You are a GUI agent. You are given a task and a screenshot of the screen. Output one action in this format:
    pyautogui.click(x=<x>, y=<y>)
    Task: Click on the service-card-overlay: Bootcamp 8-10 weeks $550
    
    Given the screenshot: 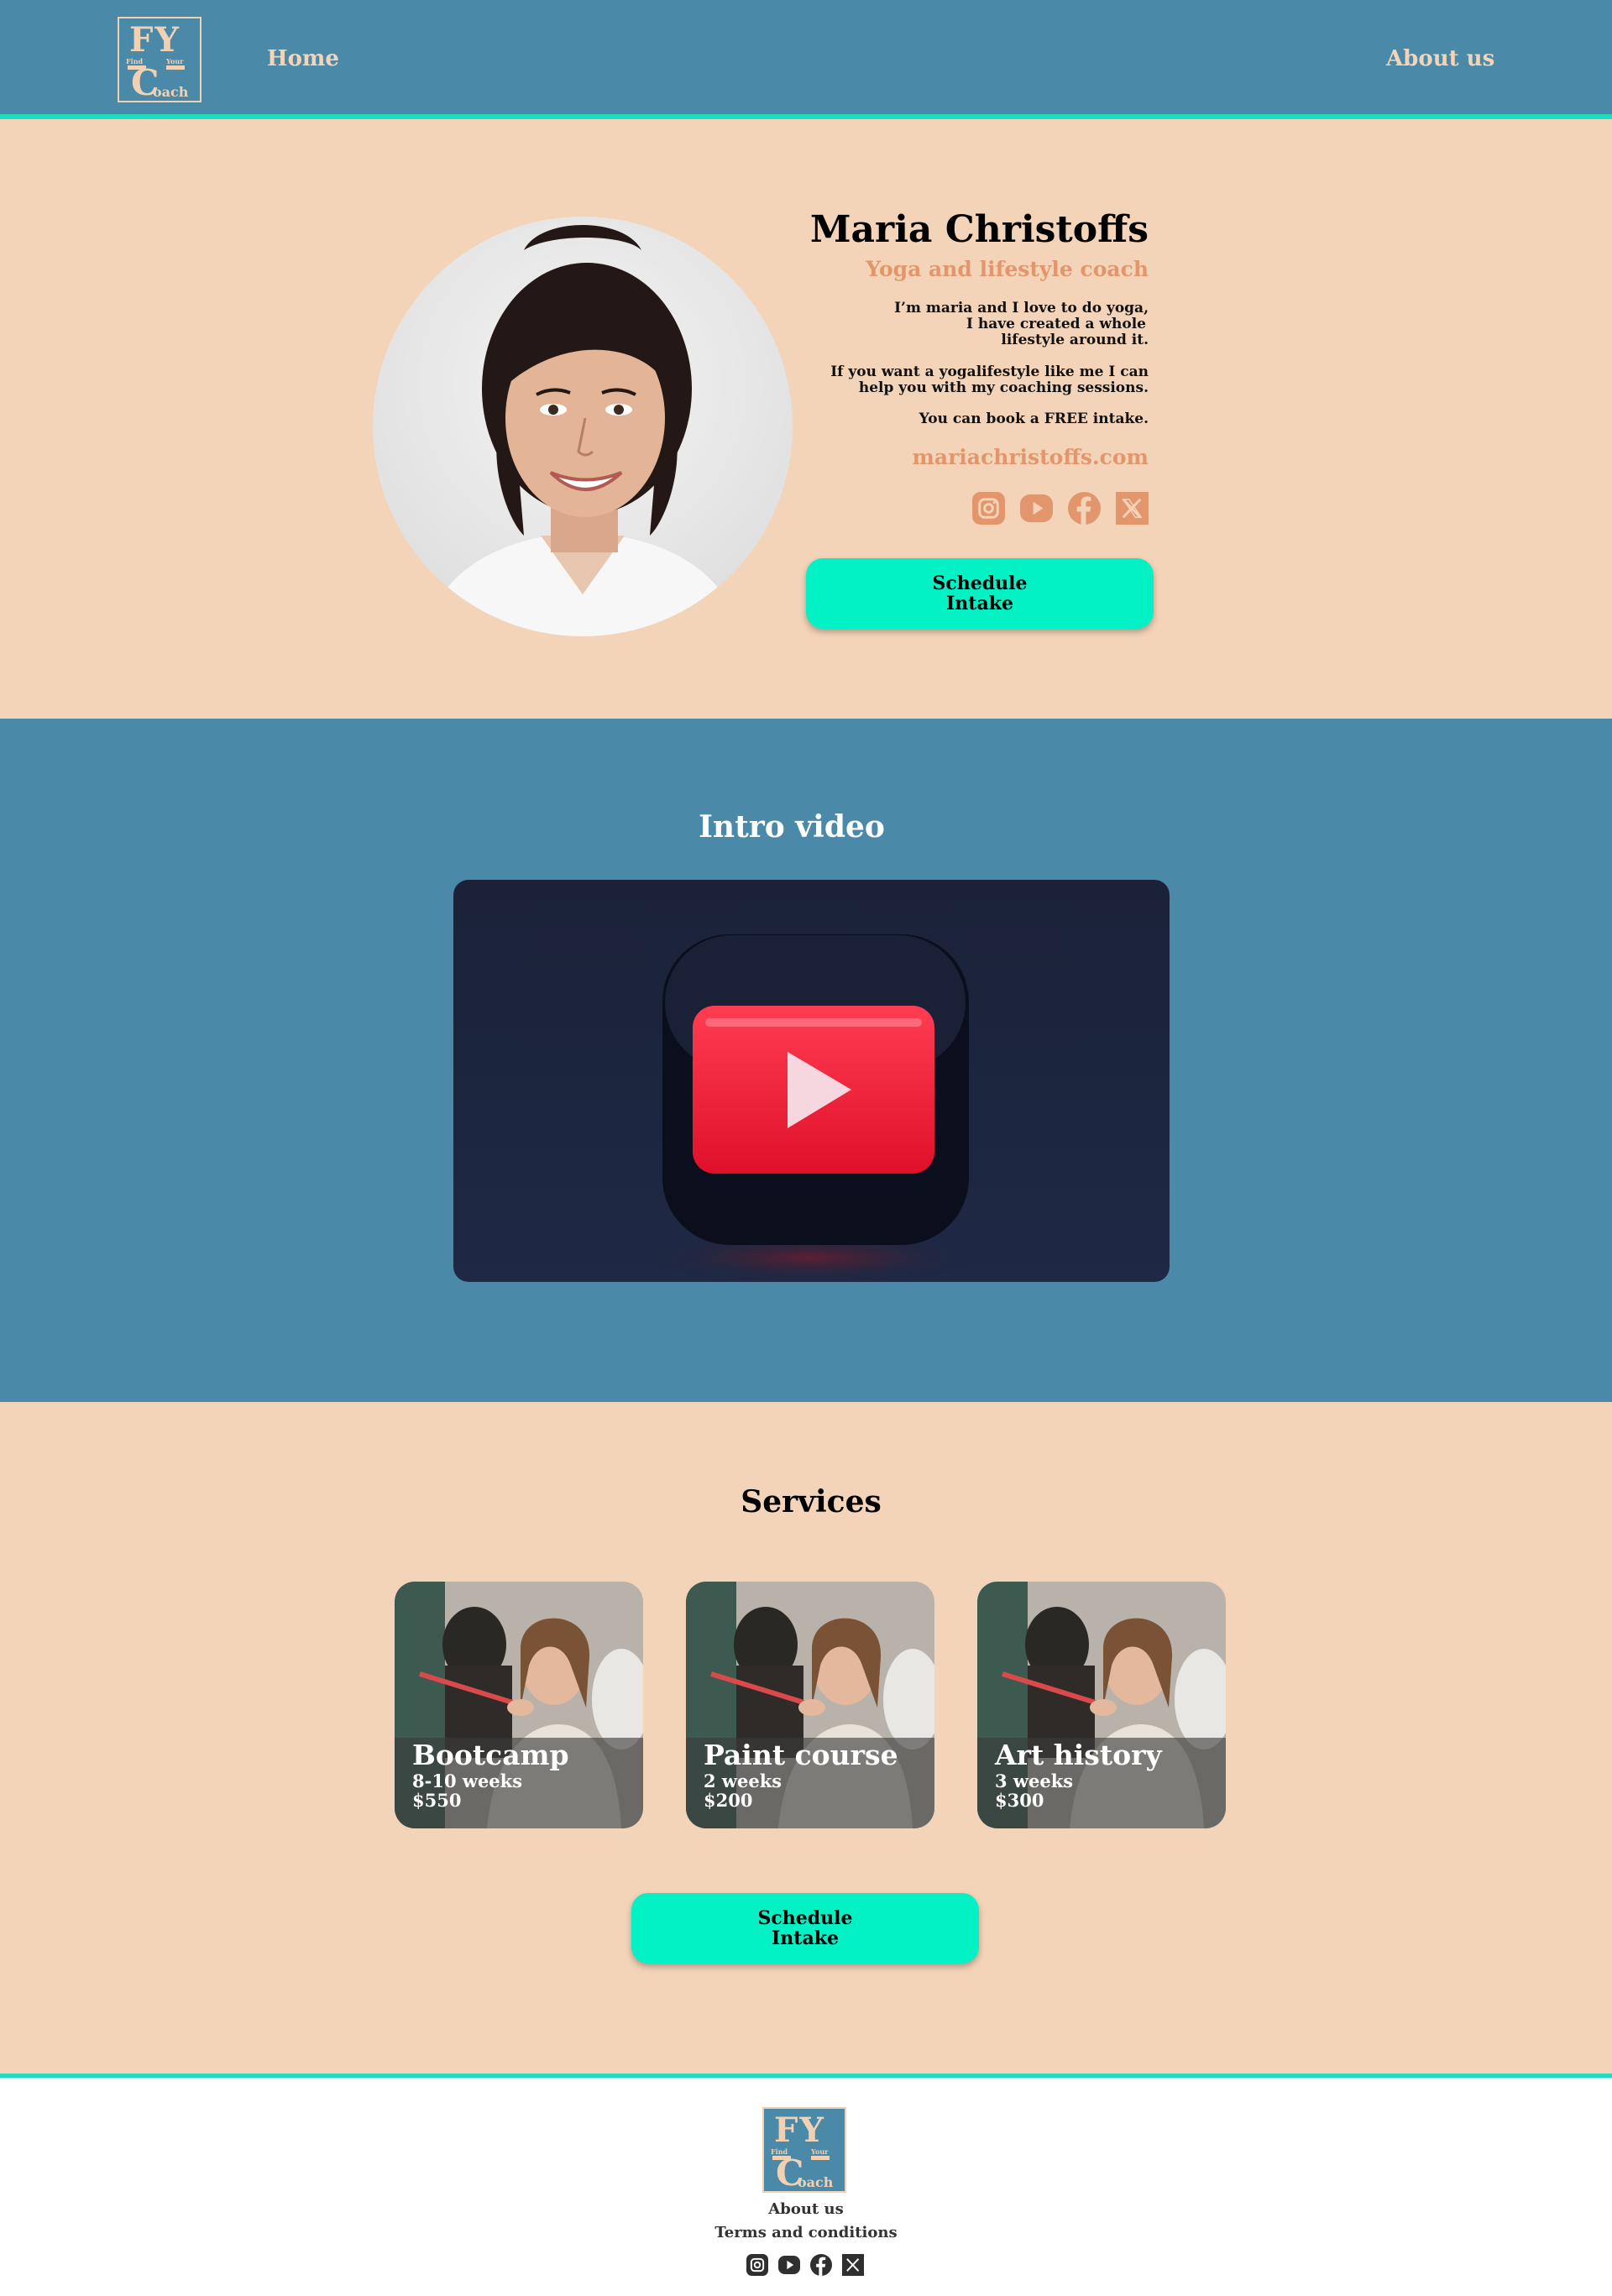 What is the action you would take?
    pyautogui.click(x=519, y=1783)
    